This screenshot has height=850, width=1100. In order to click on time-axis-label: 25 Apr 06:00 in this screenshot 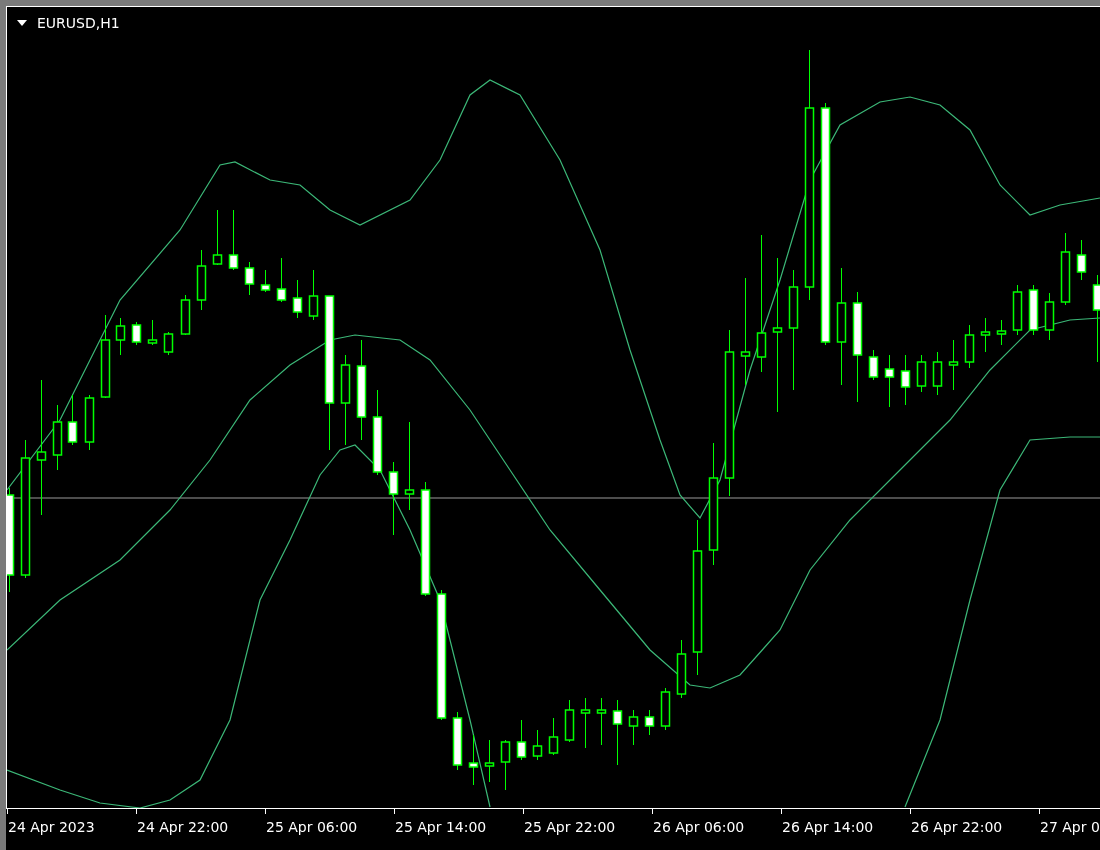, I will do `click(312, 827)`.